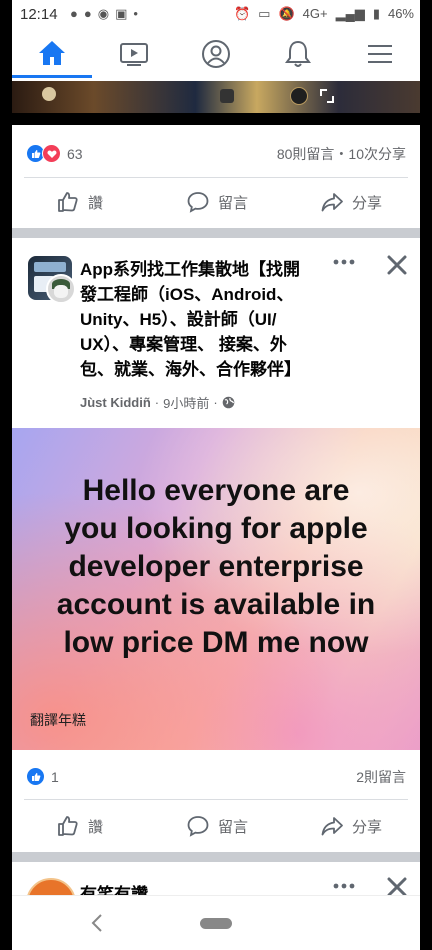 The height and width of the screenshot is (950, 432). What do you see at coordinates (216, 604) in the screenshot?
I see `post-text-line: account is available in` at bounding box center [216, 604].